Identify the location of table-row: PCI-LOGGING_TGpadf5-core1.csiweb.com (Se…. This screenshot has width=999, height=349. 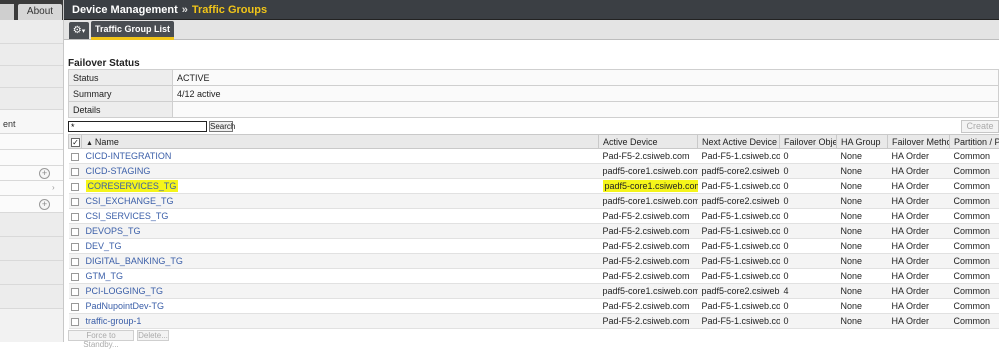
(534, 291).